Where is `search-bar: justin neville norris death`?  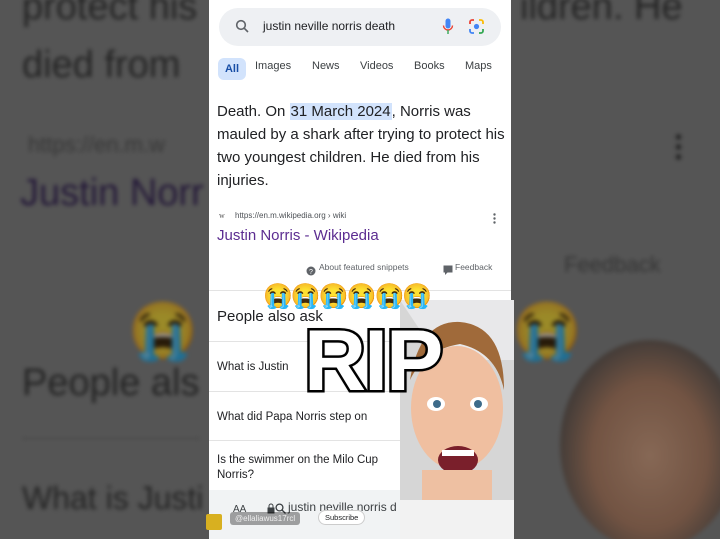
search-bar: justin neville norris death is located at coordinates (360, 27).